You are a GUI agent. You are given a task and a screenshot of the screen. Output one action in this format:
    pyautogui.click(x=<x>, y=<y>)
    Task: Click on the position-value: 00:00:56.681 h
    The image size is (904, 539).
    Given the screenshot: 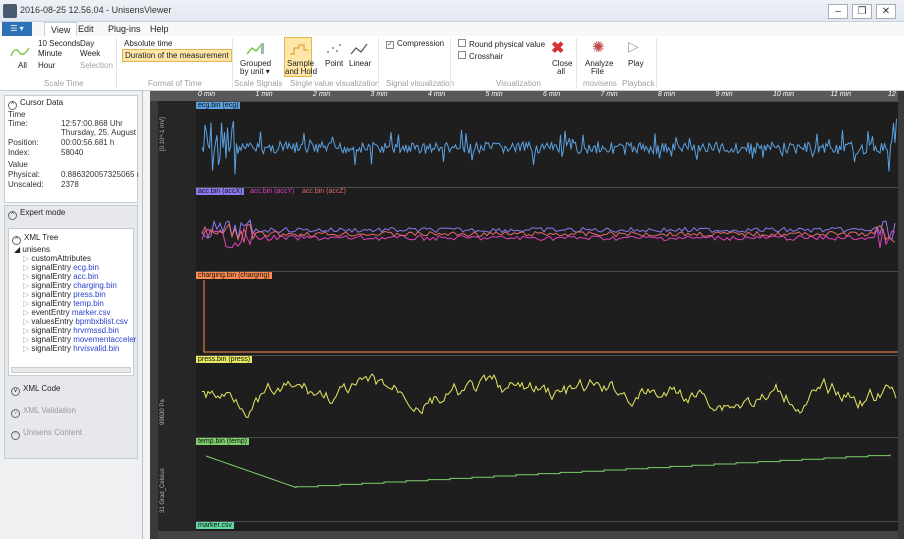 What is the action you would take?
    pyautogui.click(x=88, y=142)
    